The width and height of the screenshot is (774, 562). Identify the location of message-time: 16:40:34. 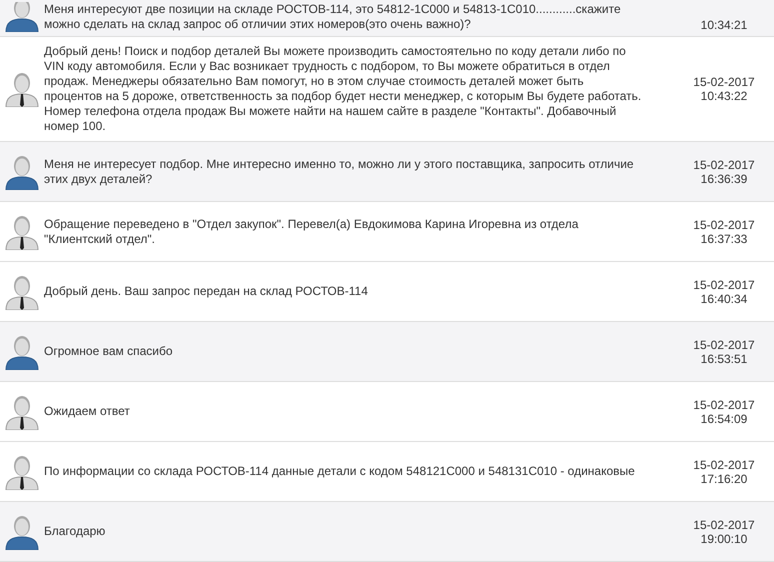
(724, 299).